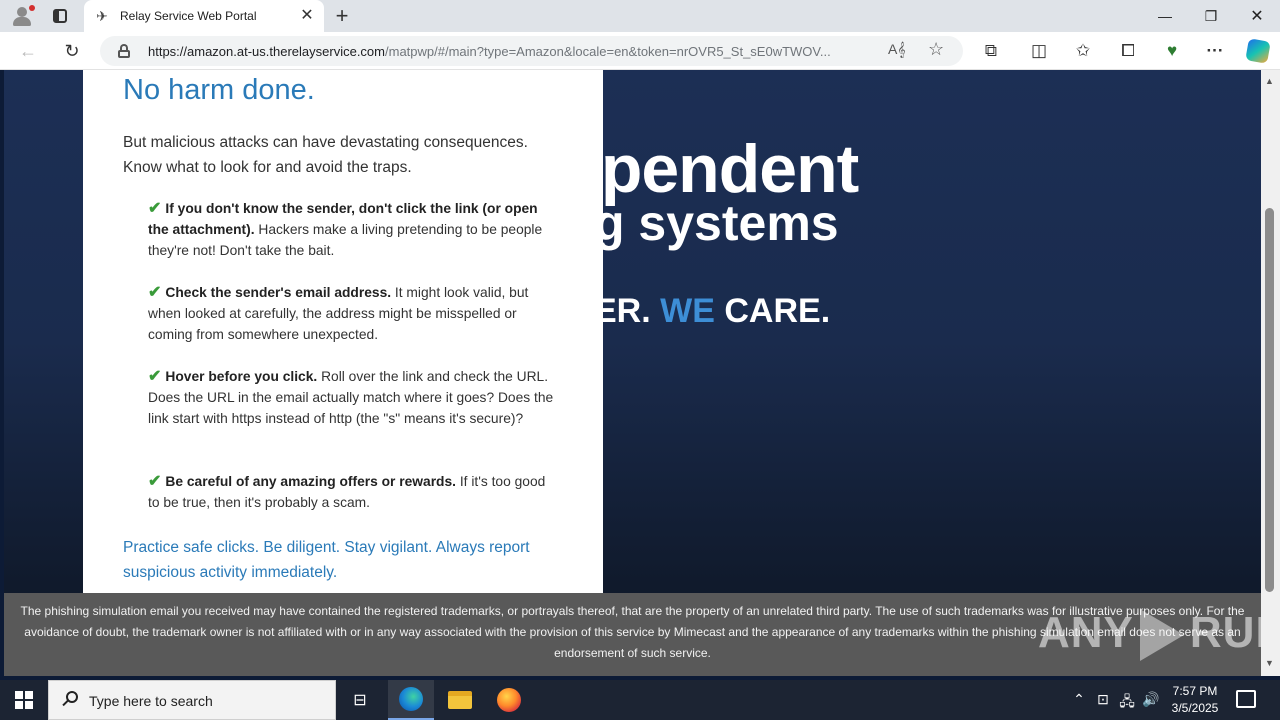 Image resolution: width=1280 pixels, height=720 pixels. Describe the element at coordinates (897, 49) in the screenshot. I see `read-aloud-icon: A𝄞` at that location.